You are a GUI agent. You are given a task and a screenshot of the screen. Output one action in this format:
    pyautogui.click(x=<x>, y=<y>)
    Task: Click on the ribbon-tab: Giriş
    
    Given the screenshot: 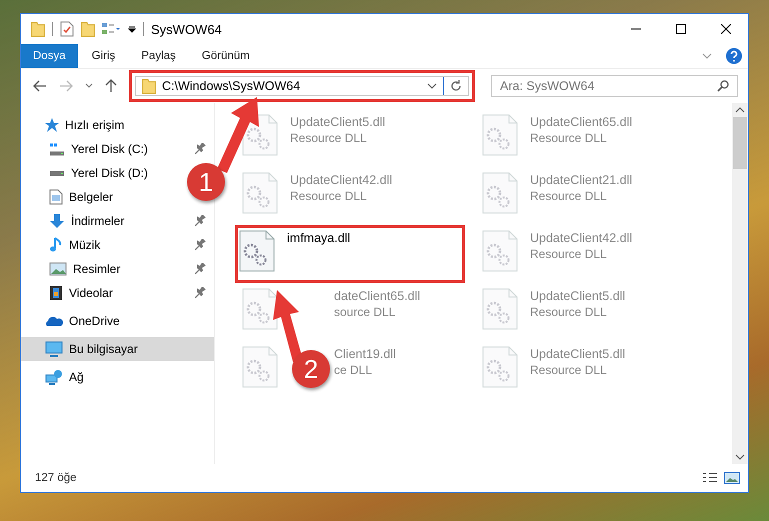 What is the action you would take?
    pyautogui.click(x=104, y=56)
    